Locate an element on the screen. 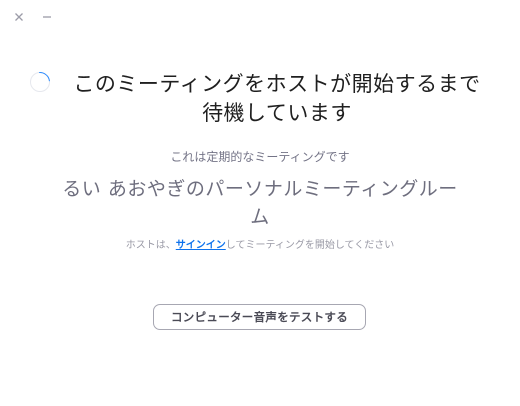  host-sign-in-message: ホストは、サインインしてミーティングを開始してください is located at coordinates (260, 243).